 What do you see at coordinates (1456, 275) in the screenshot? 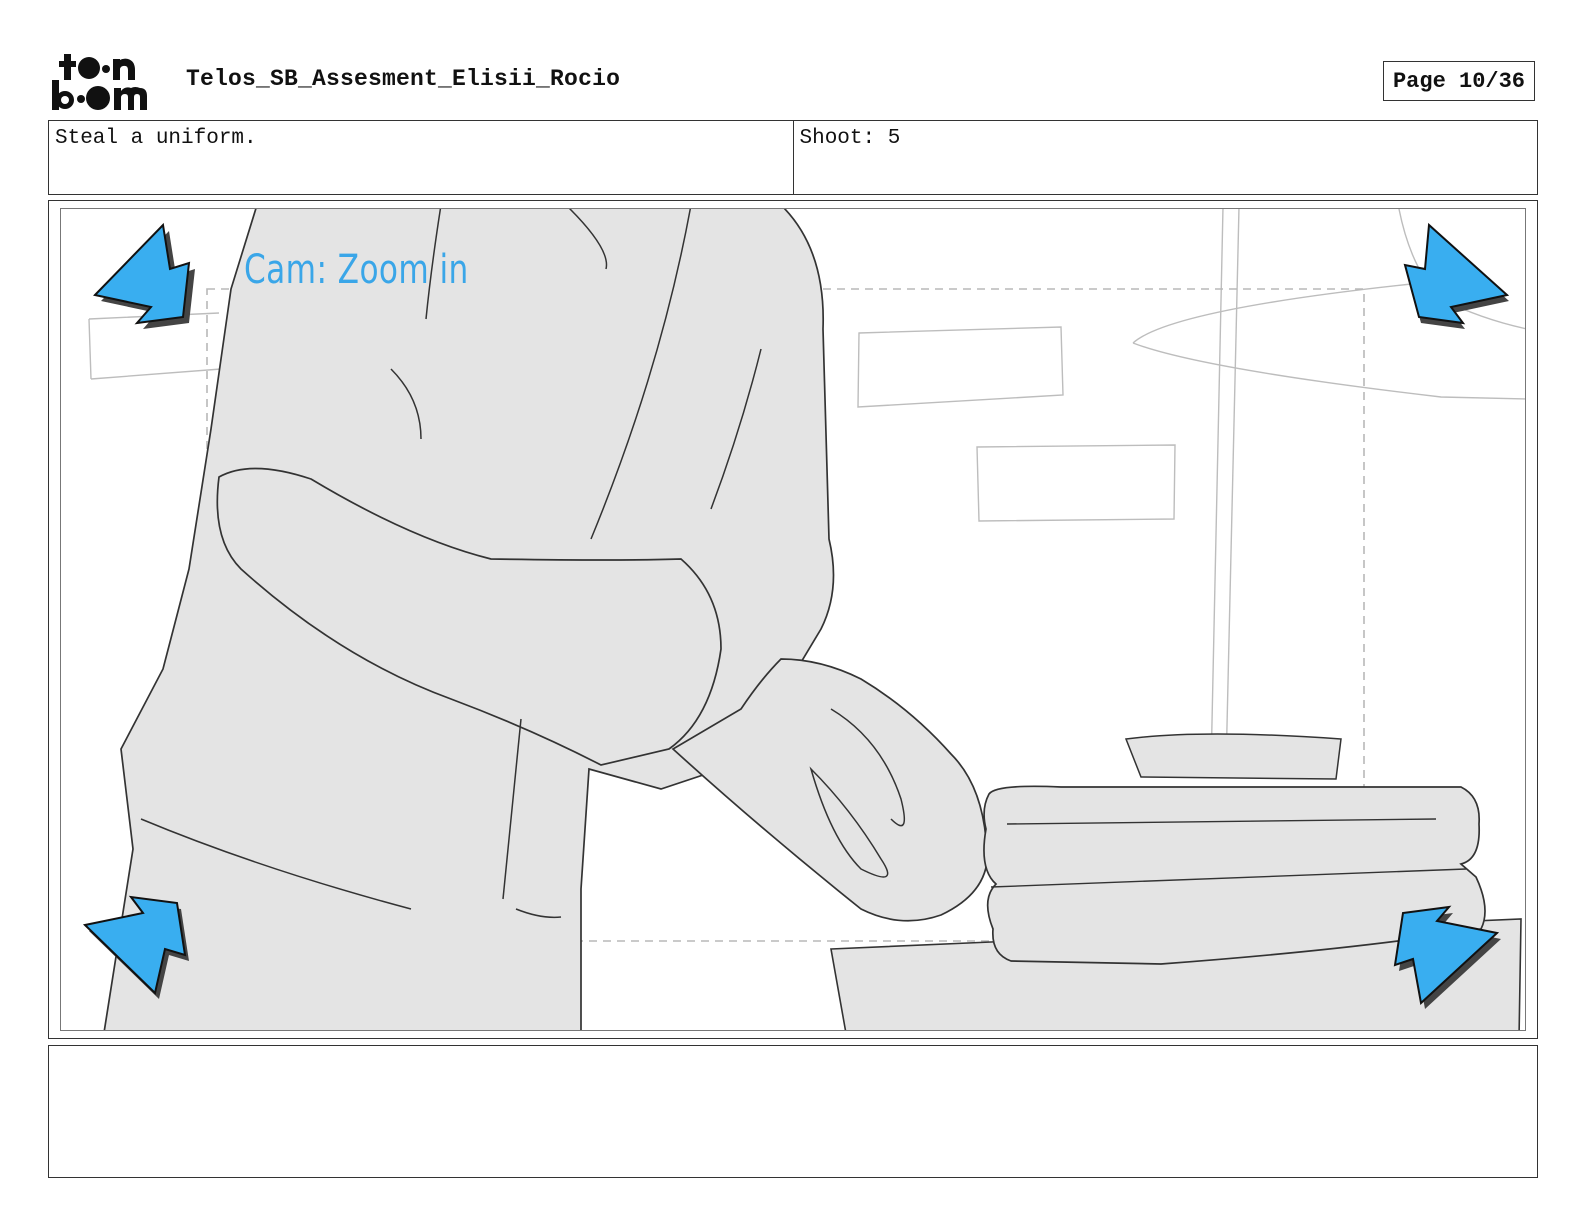
I see `zoom-arrow-top-right-icon` at bounding box center [1456, 275].